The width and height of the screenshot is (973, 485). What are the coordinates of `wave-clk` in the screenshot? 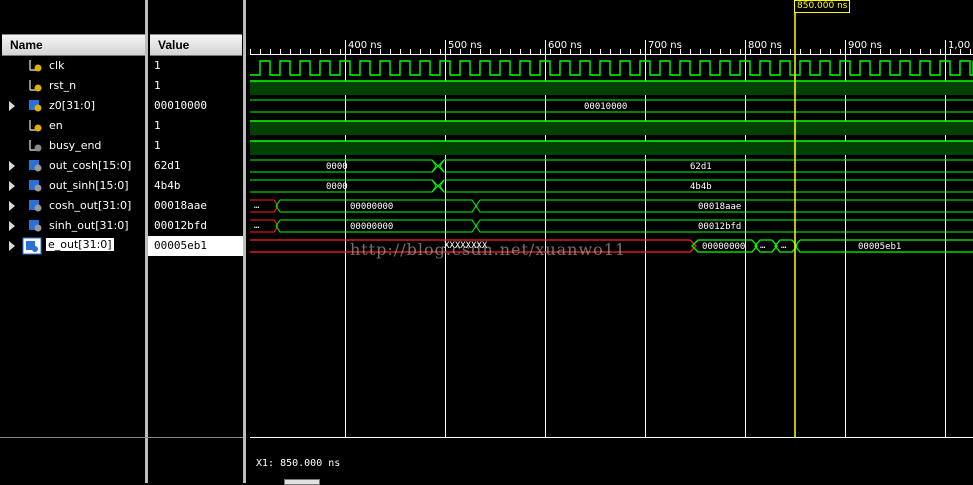 It's located at (611, 68).